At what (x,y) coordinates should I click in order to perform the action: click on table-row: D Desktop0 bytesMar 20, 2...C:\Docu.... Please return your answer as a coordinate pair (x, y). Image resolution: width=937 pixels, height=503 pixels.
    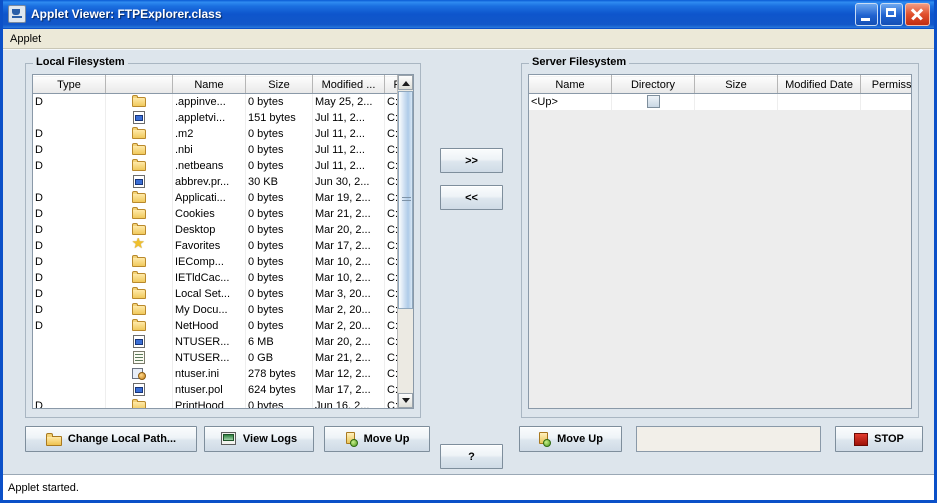
    Looking at the image, I should click on (215, 230).